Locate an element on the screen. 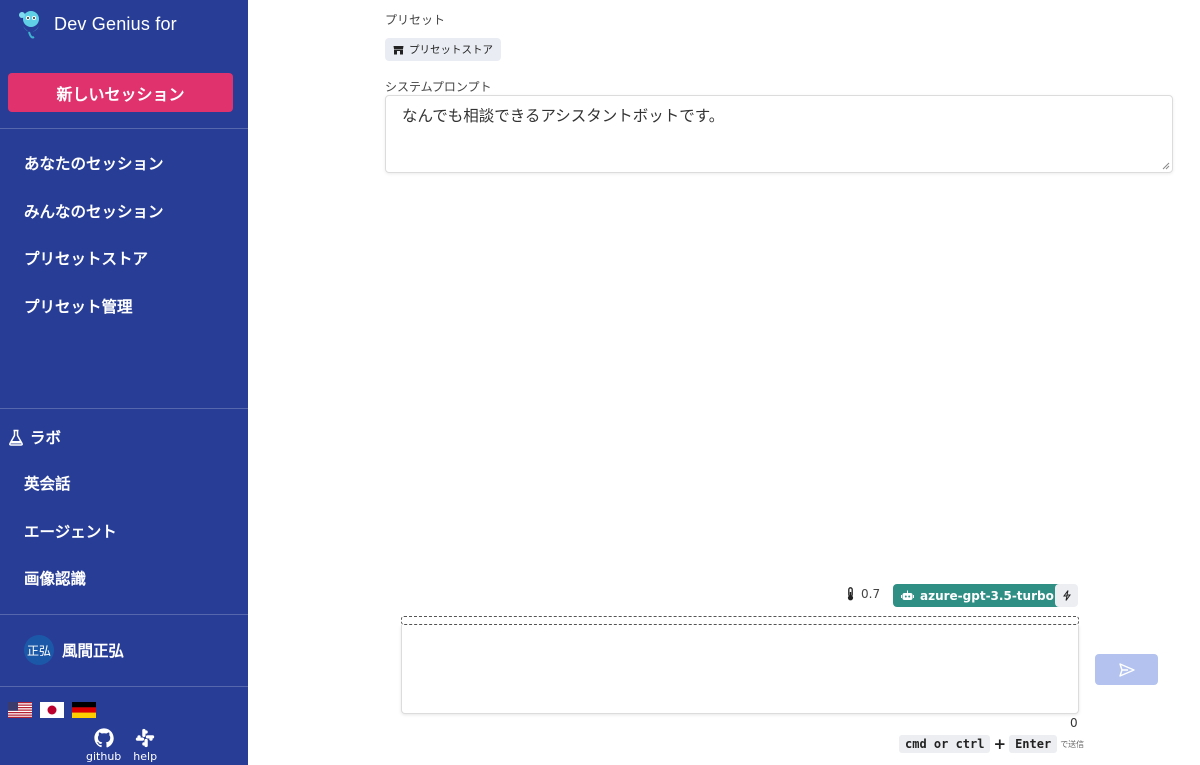  send-icon is located at coordinates (1126, 669).